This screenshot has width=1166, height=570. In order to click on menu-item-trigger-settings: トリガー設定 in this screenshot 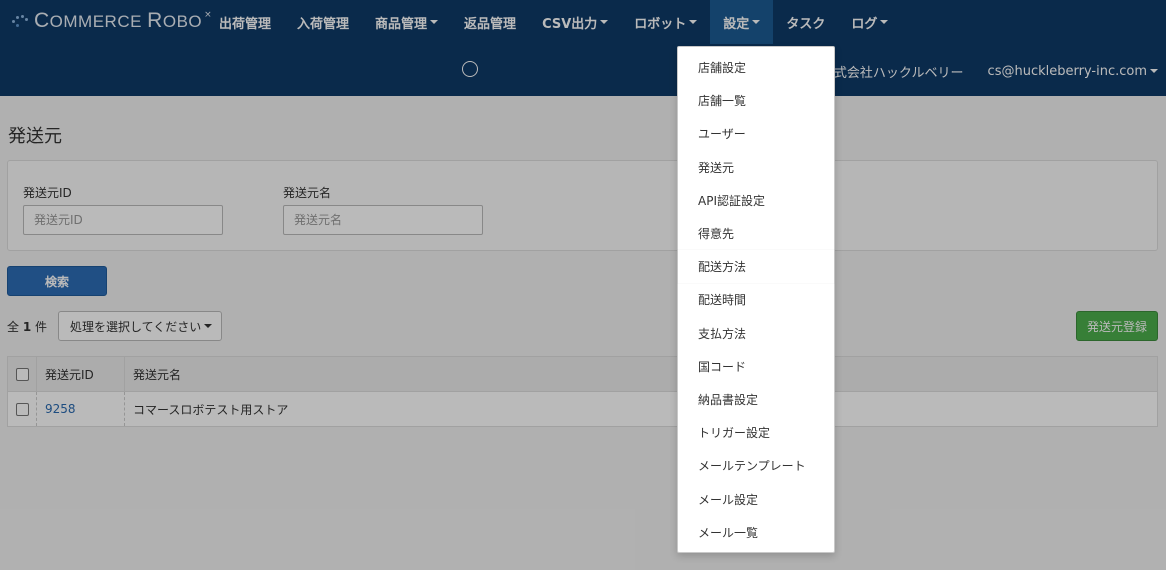, I will do `click(756, 432)`.